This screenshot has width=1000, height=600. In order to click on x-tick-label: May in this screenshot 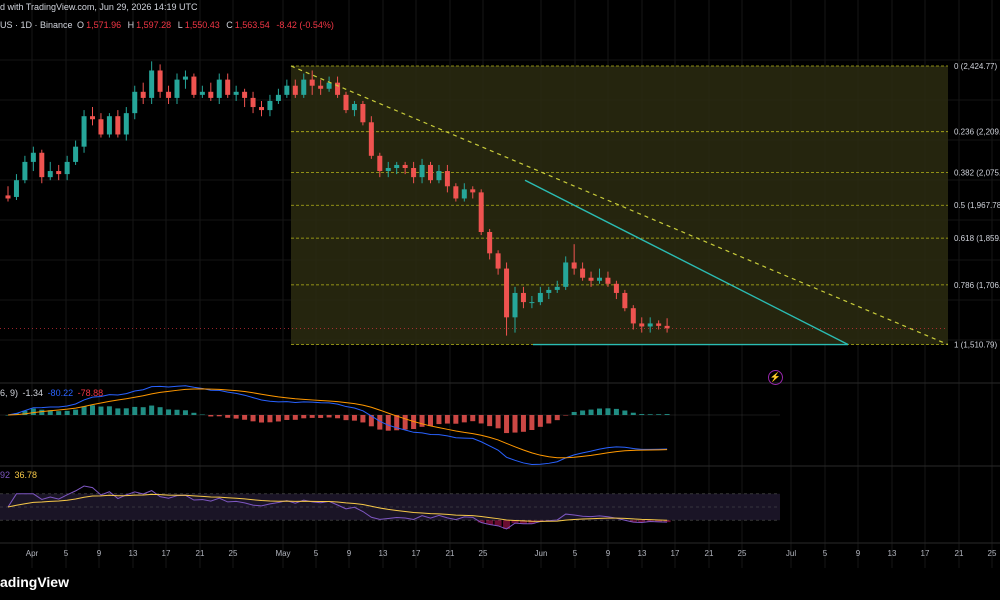, I will do `click(282, 553)`.